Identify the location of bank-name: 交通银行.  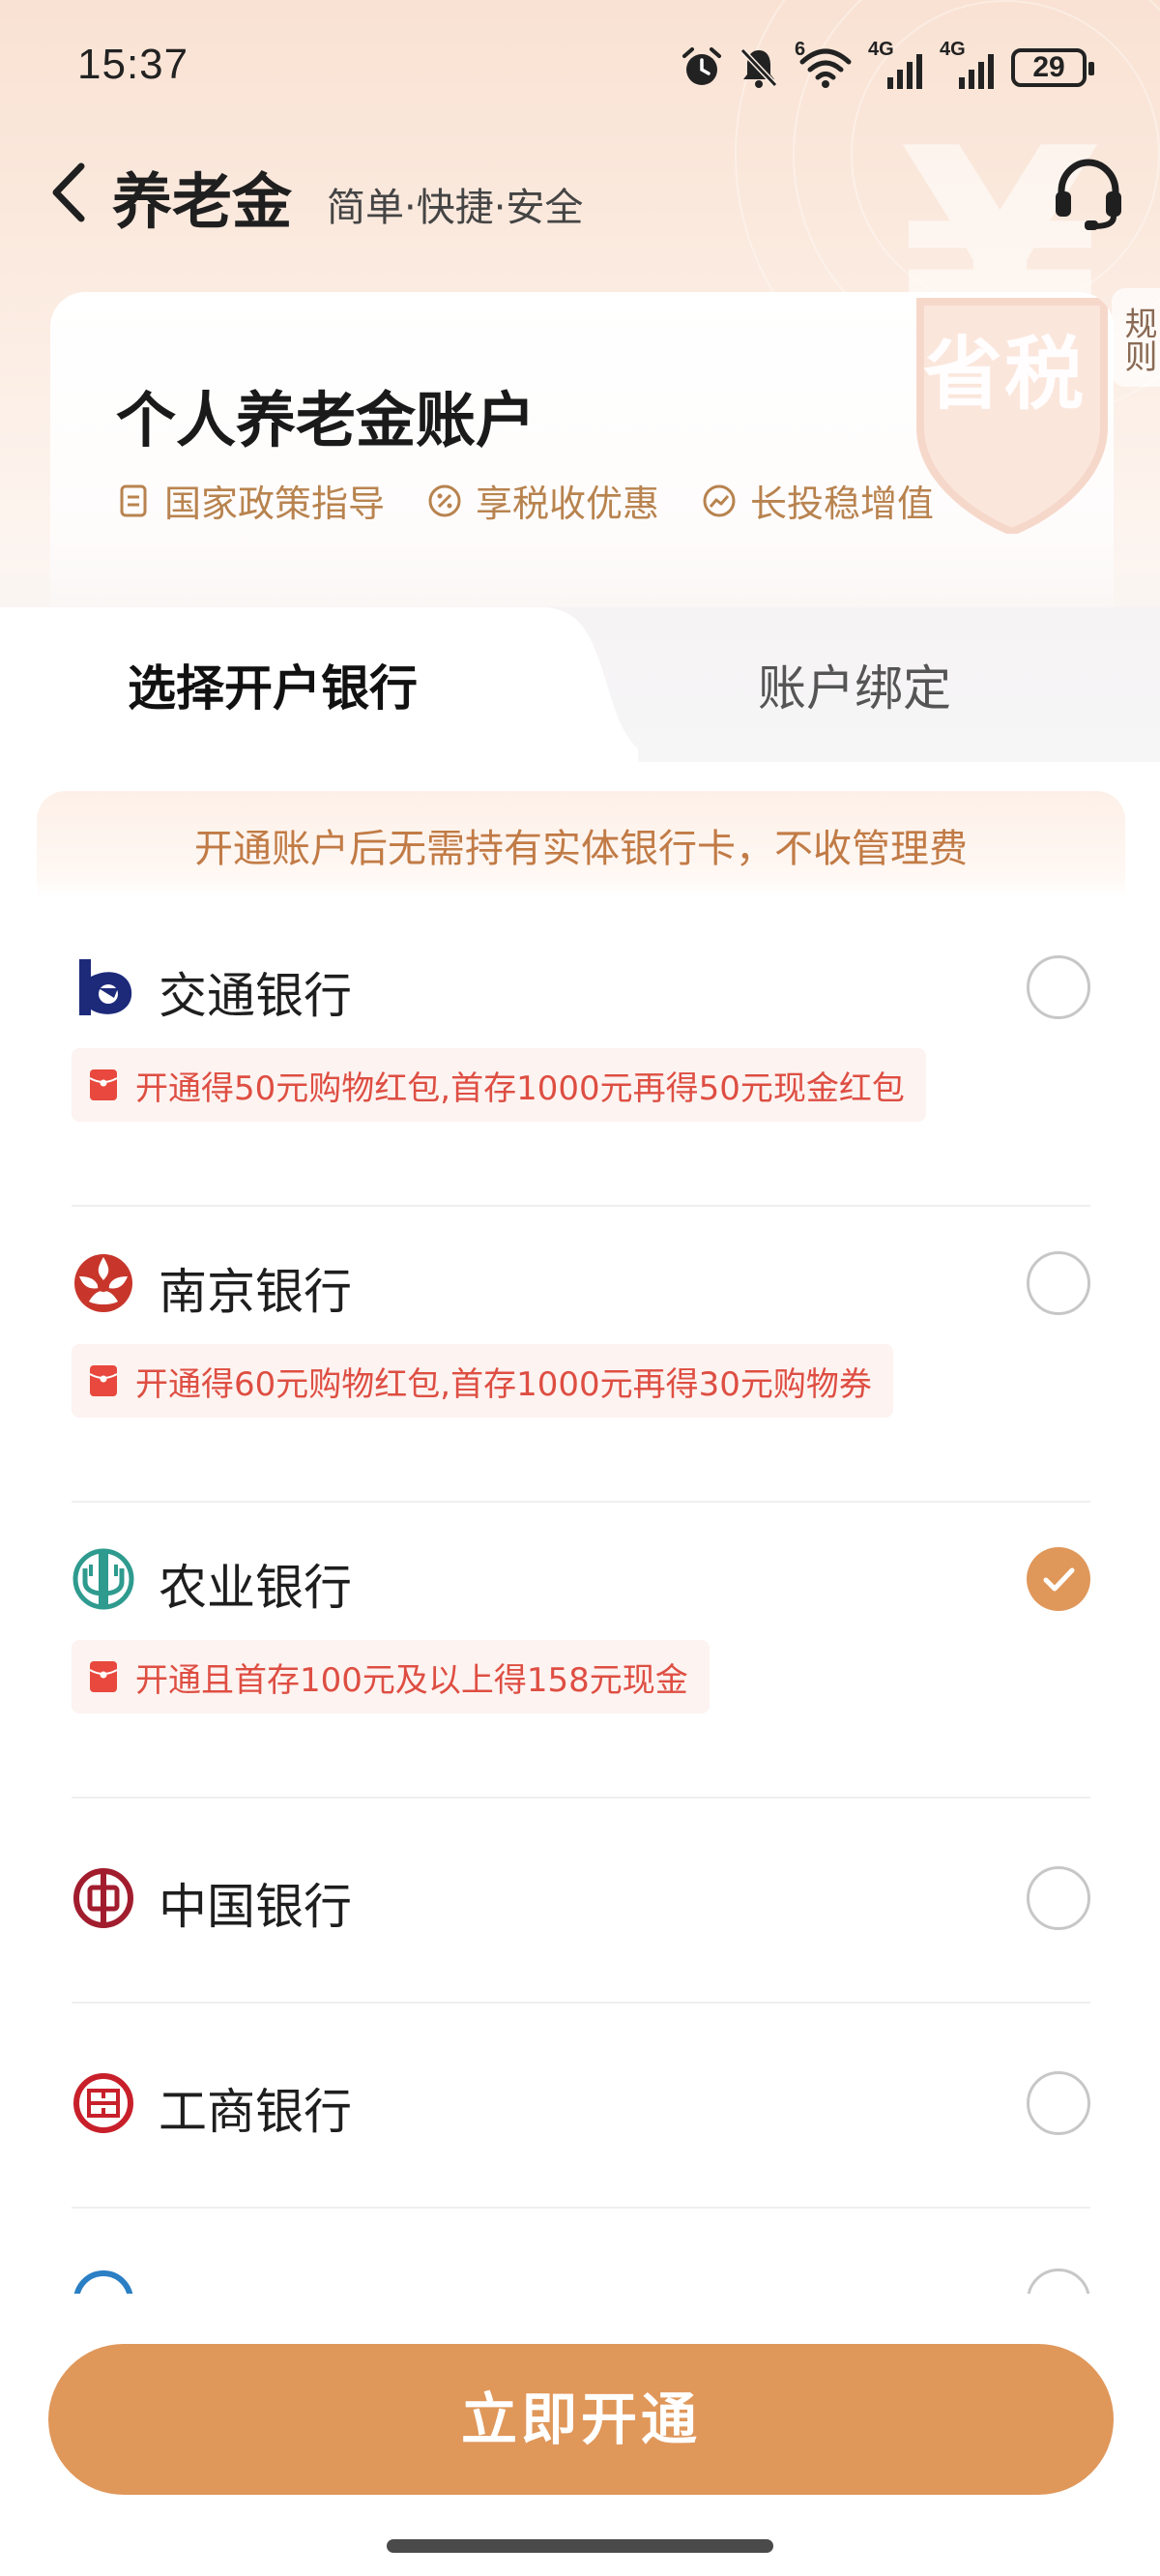
(256, 996).